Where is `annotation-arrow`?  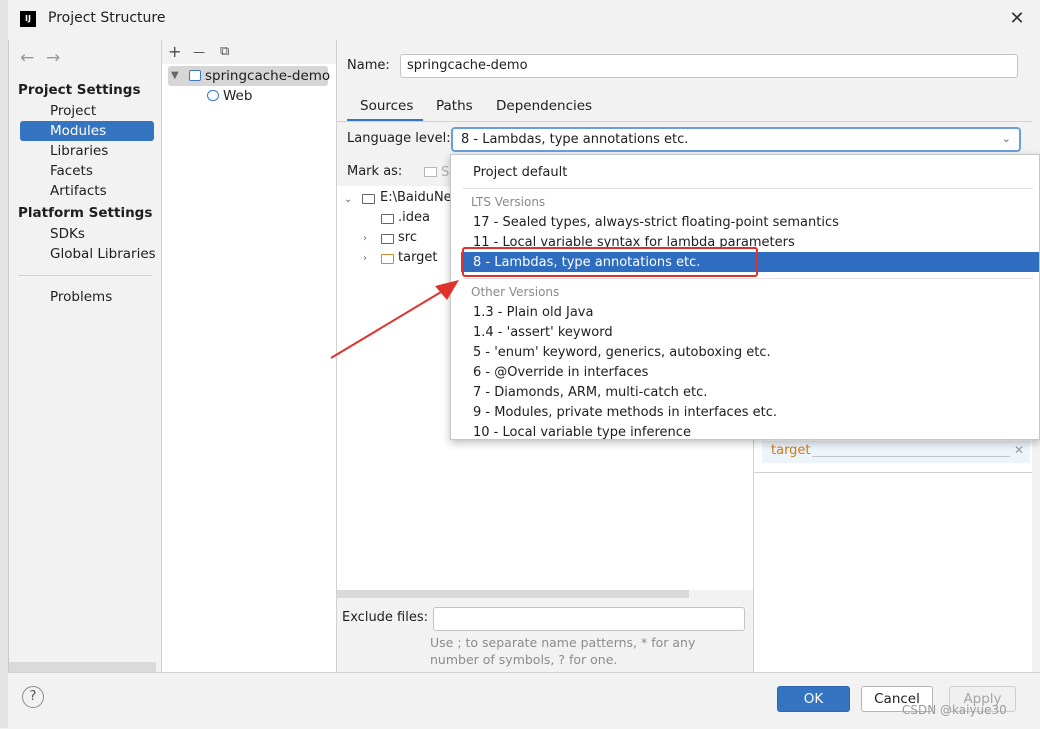
annotation-arrow is located at coordinates (394, 319).